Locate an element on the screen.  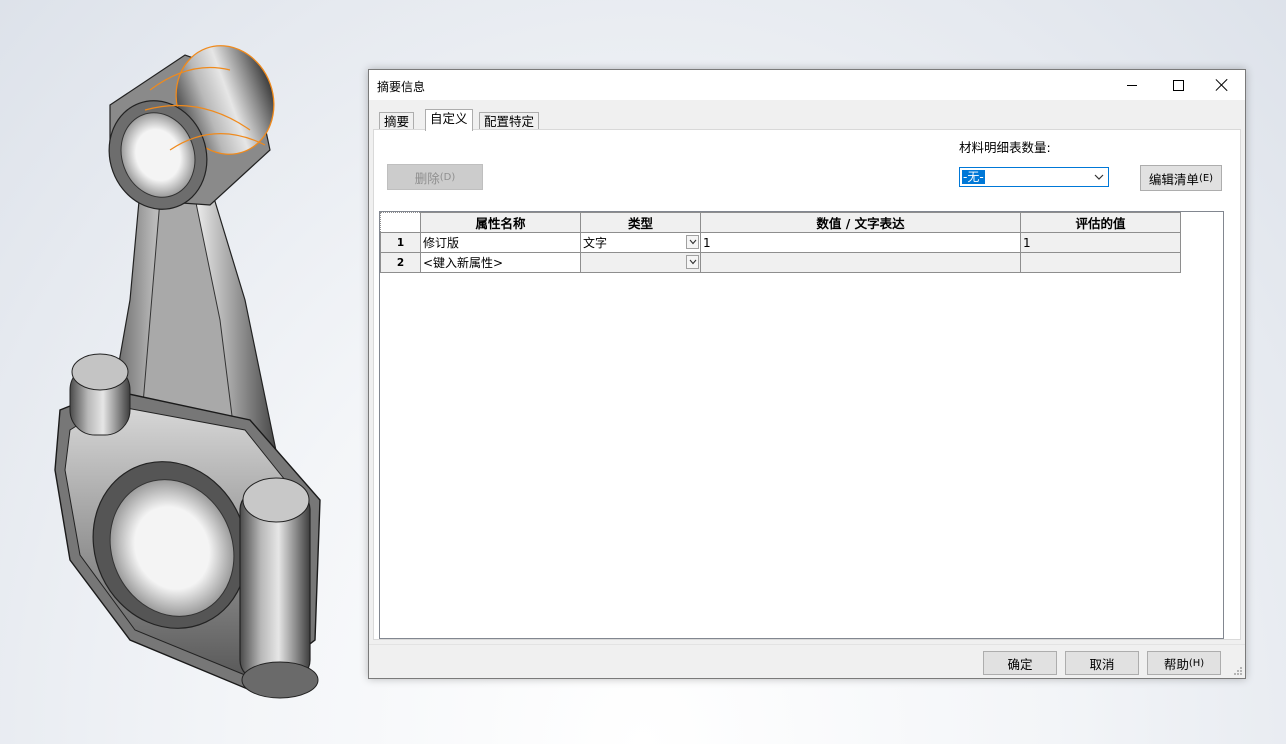
ok-button-label: 确定 is located at coordinates (1020, 664).